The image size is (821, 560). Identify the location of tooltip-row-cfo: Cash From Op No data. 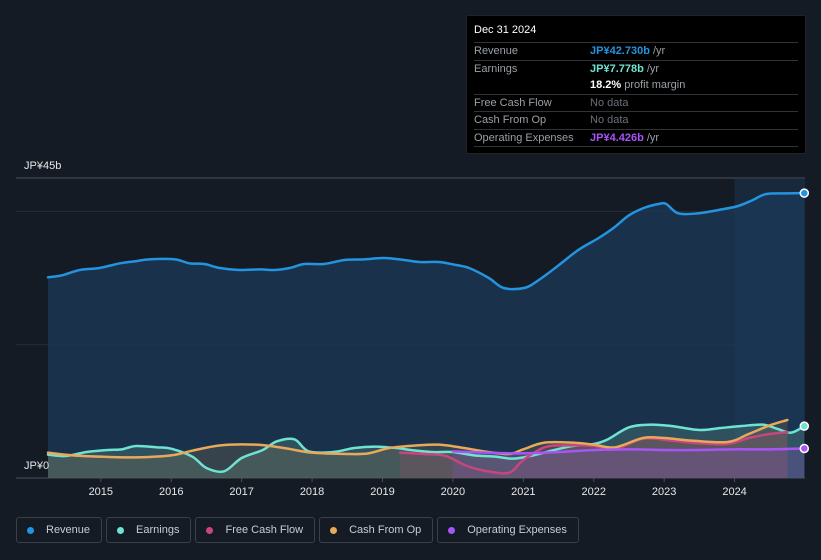
(636, 121).